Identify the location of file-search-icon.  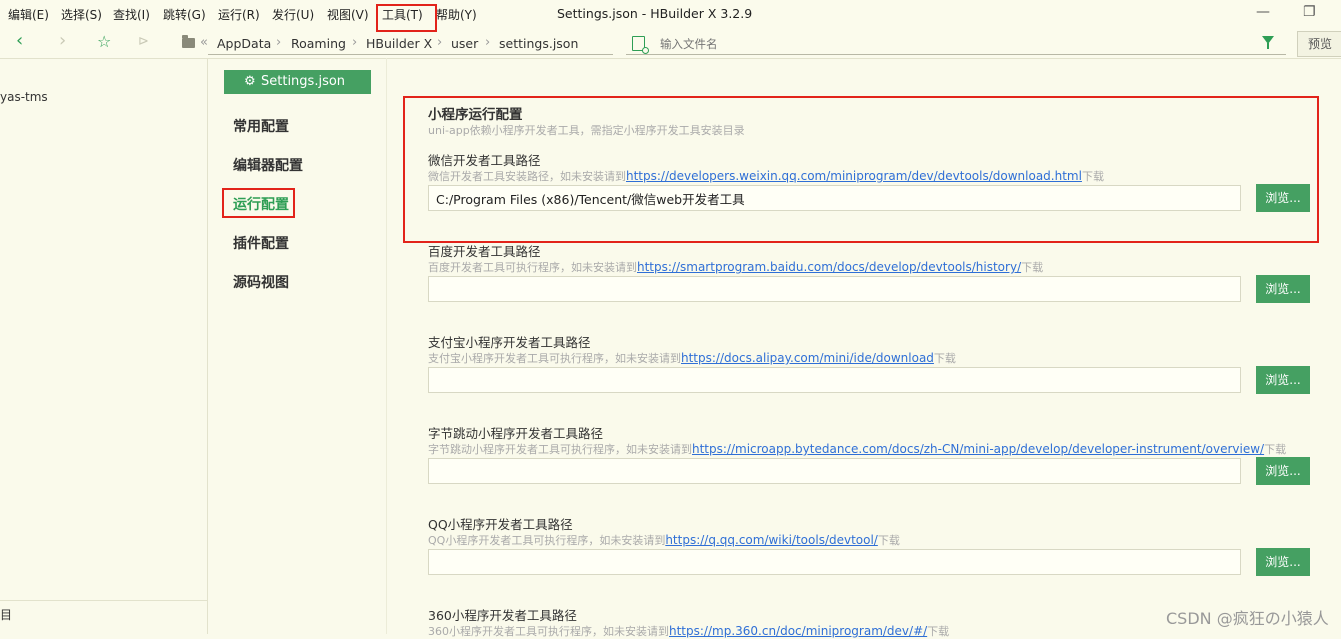
(640, 45).